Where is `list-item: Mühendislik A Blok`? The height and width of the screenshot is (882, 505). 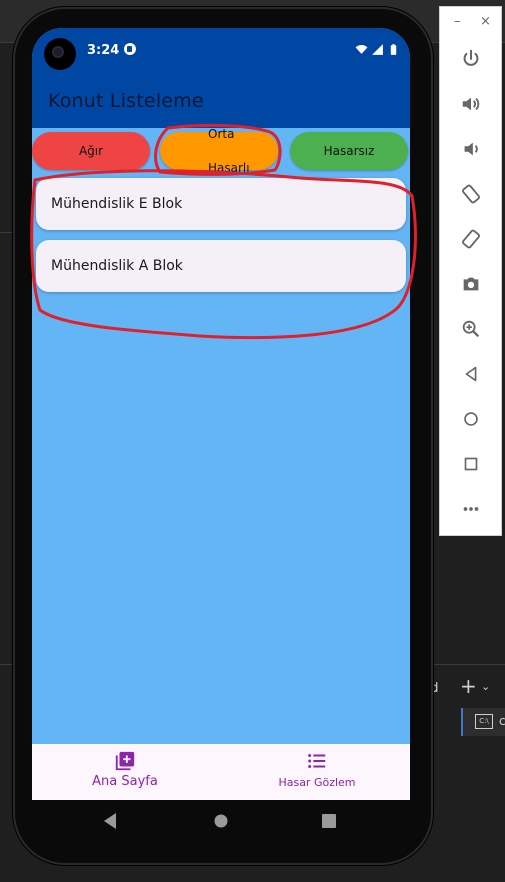 list-item: Mühendislik A Blok is located at coordinates (221, 266).